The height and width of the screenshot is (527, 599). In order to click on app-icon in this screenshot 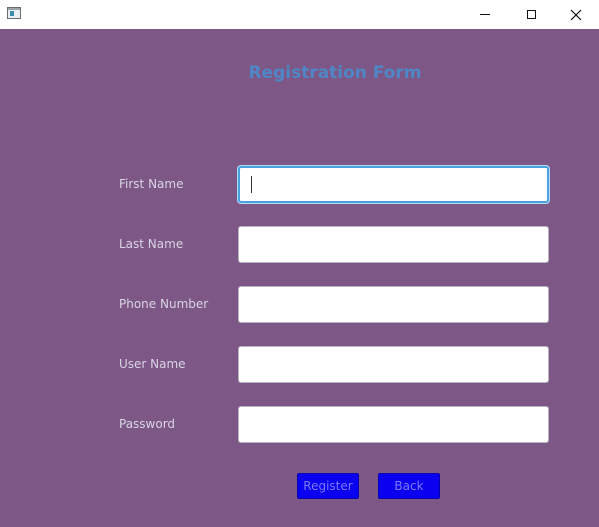, I will do `click(14, 13)`.